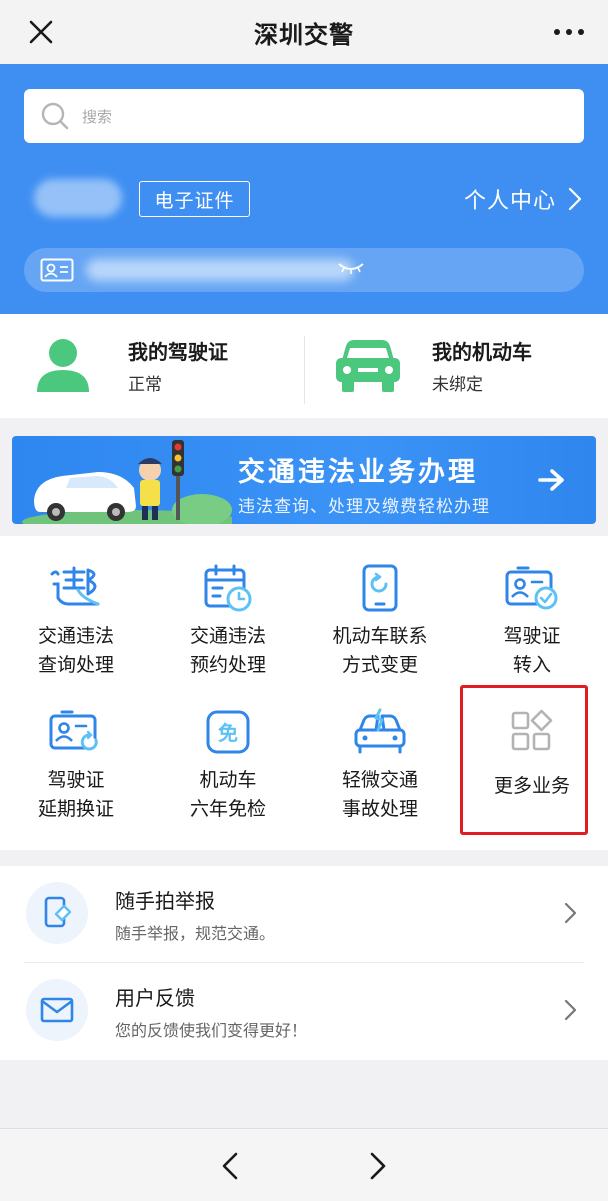  I want to click on license-vehicle-cards: 我的驾驶证 正常 我的机动车 未绑定, so click(304, 366).